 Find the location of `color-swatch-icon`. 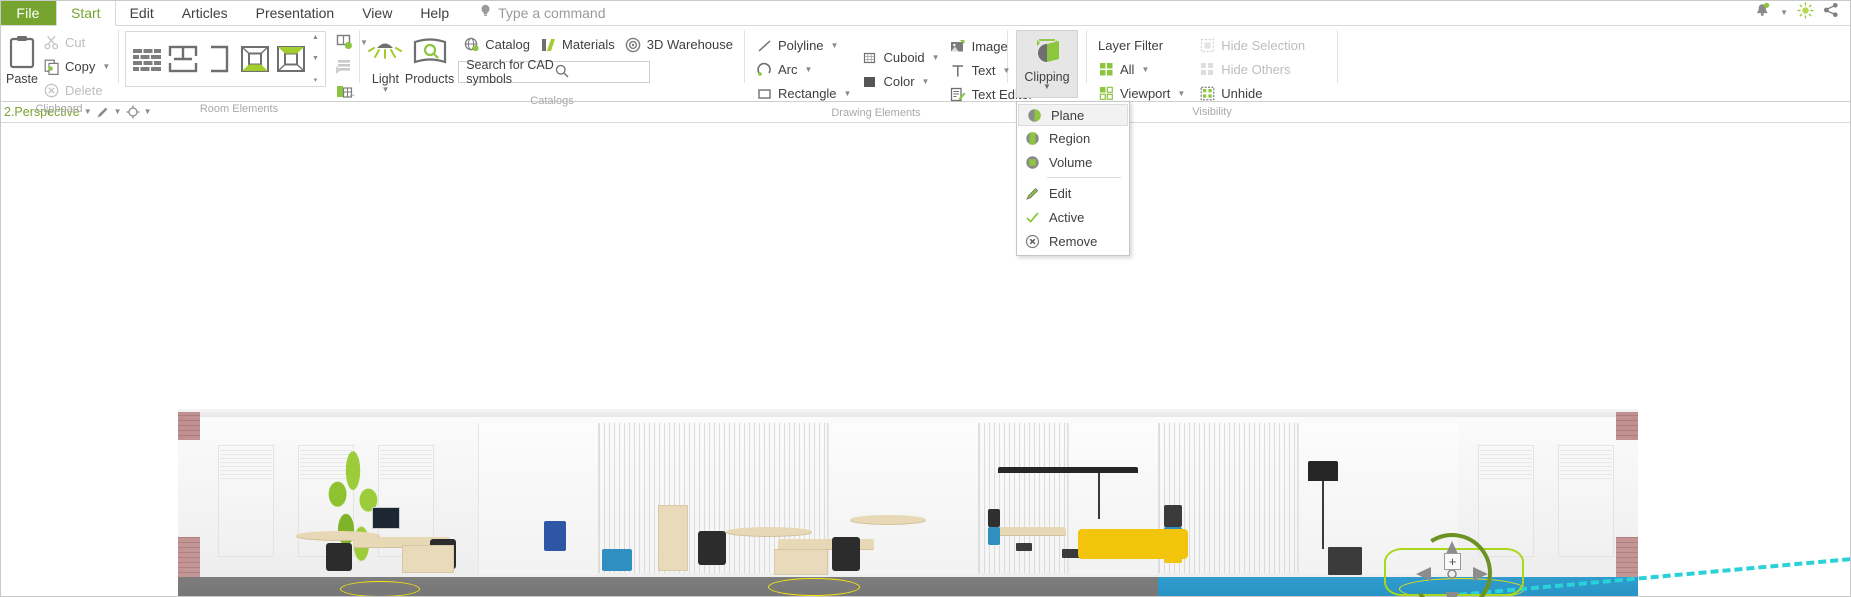

color-swatch-icon is located at coordinates (869, 81).